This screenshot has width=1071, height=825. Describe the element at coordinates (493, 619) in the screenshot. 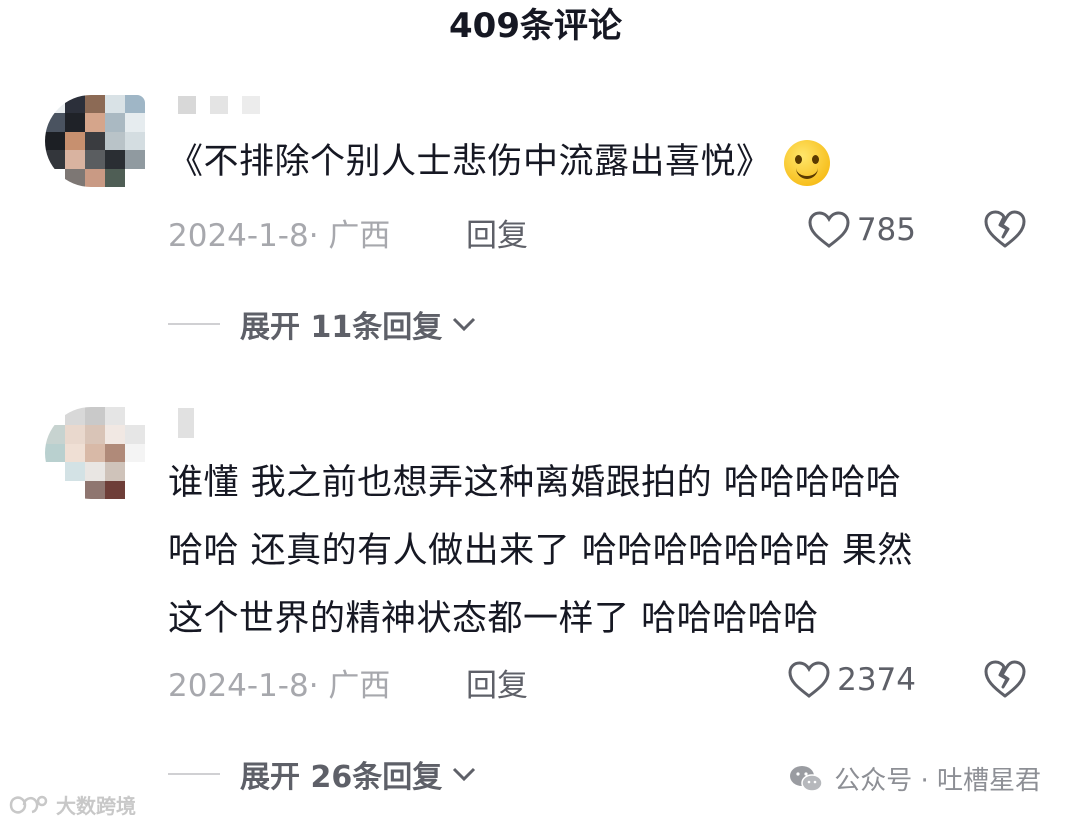

I see `comment-text-line: 这个世界的精神状态都一样了 哈哈哈哈哈` at that location.